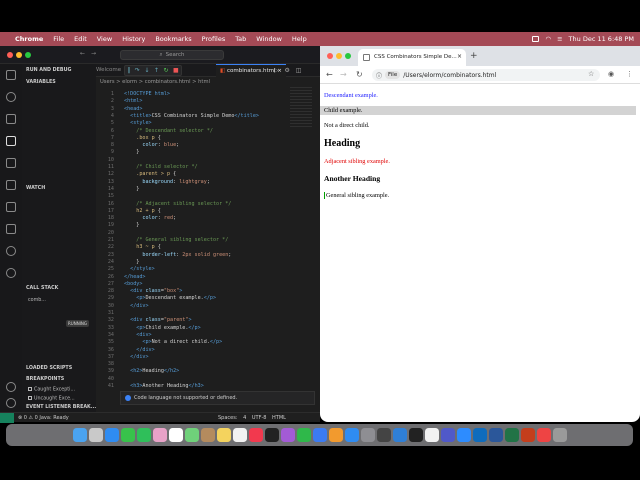 This screenshot has width=640, height=480. I want to click on excel-icon, so click(511, 435).